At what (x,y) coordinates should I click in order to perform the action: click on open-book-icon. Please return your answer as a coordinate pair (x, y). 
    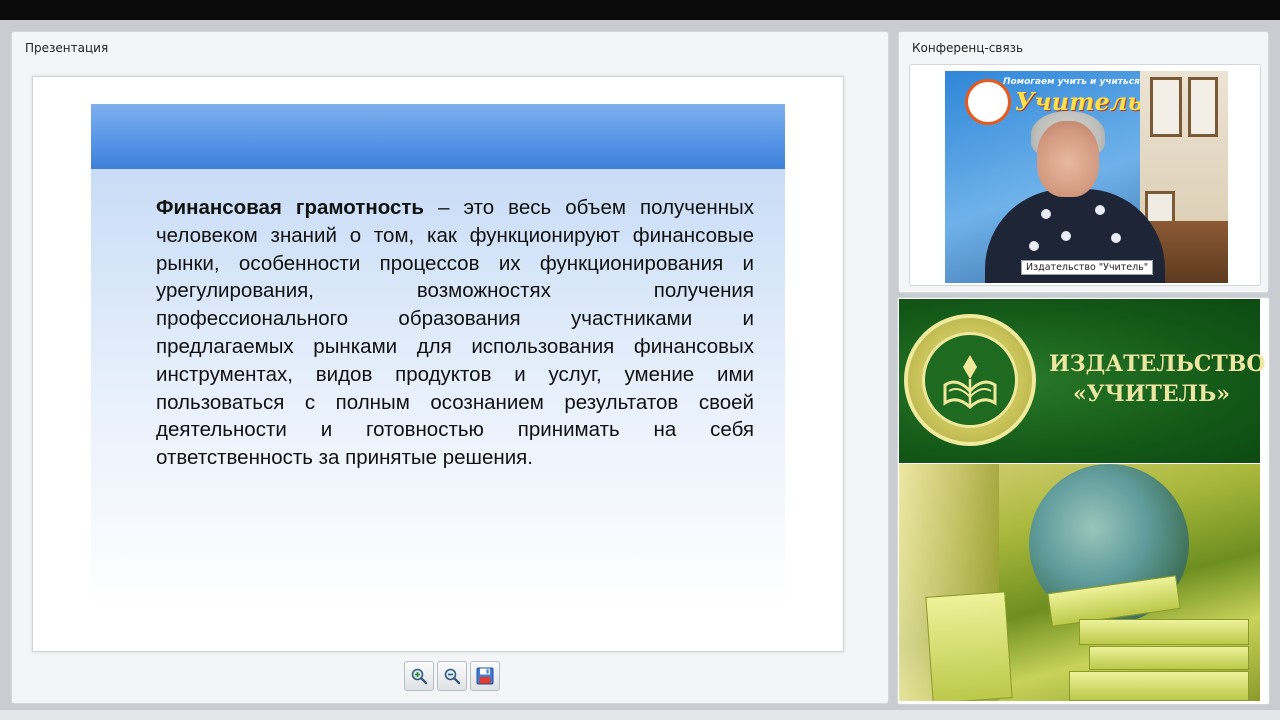
    Looking at the image, I should click on (970, 382).